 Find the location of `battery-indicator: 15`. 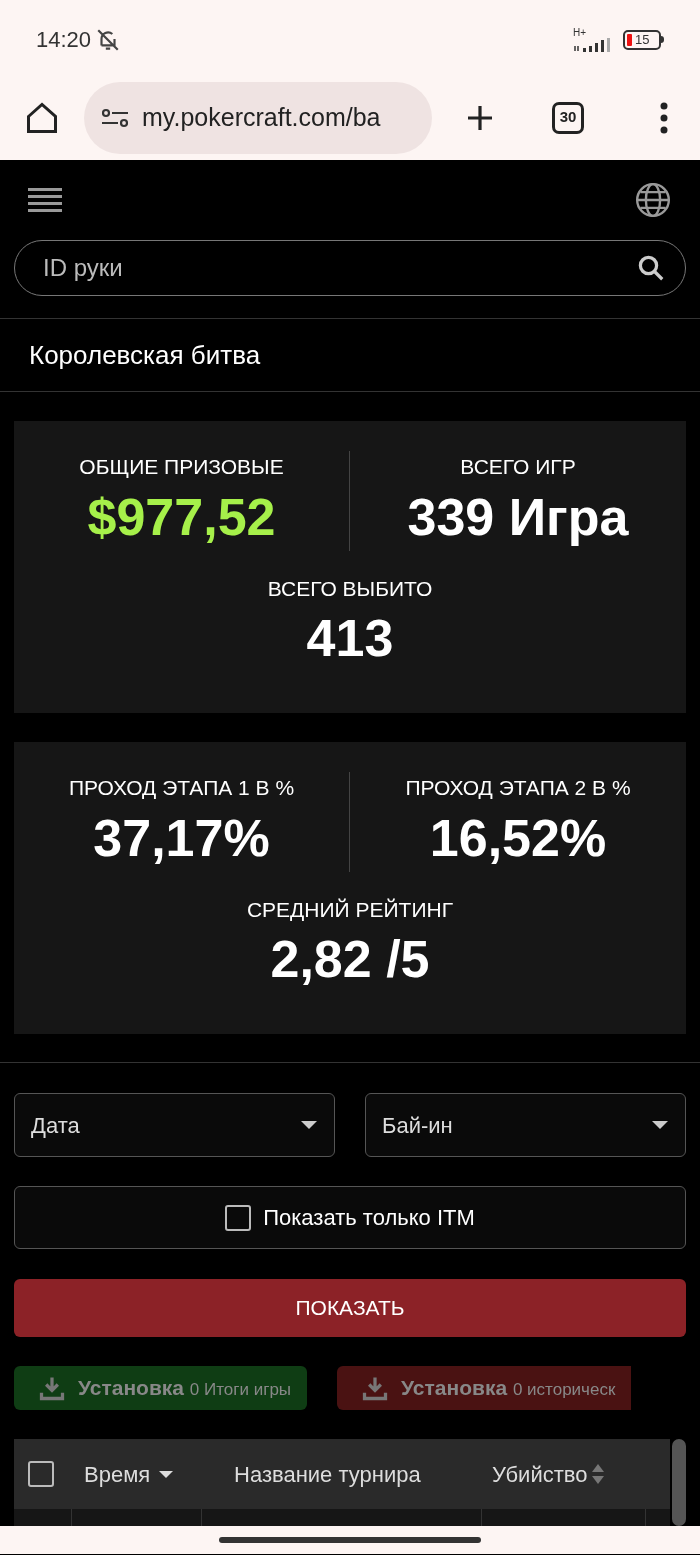

battery-indicator: 15 is located at coordinates (643, 39).